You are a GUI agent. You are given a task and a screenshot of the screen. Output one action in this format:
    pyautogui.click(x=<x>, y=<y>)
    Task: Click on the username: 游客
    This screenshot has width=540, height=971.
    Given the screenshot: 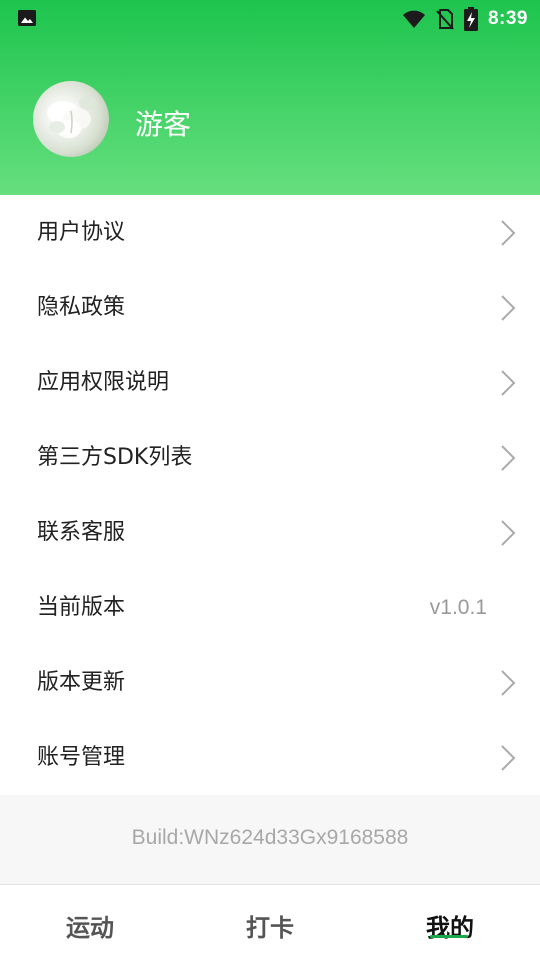 What is the action you would take?
    pyautogui.click(x=163, y=124)
    